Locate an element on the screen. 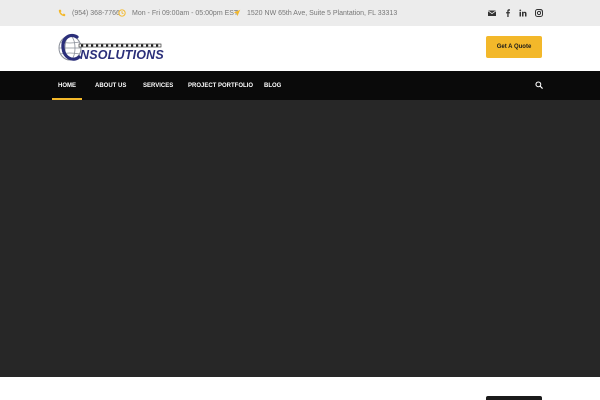  hours-info: Mon - Fri 09:00am - 05:00pm EST is located at coordinates (178, 13).